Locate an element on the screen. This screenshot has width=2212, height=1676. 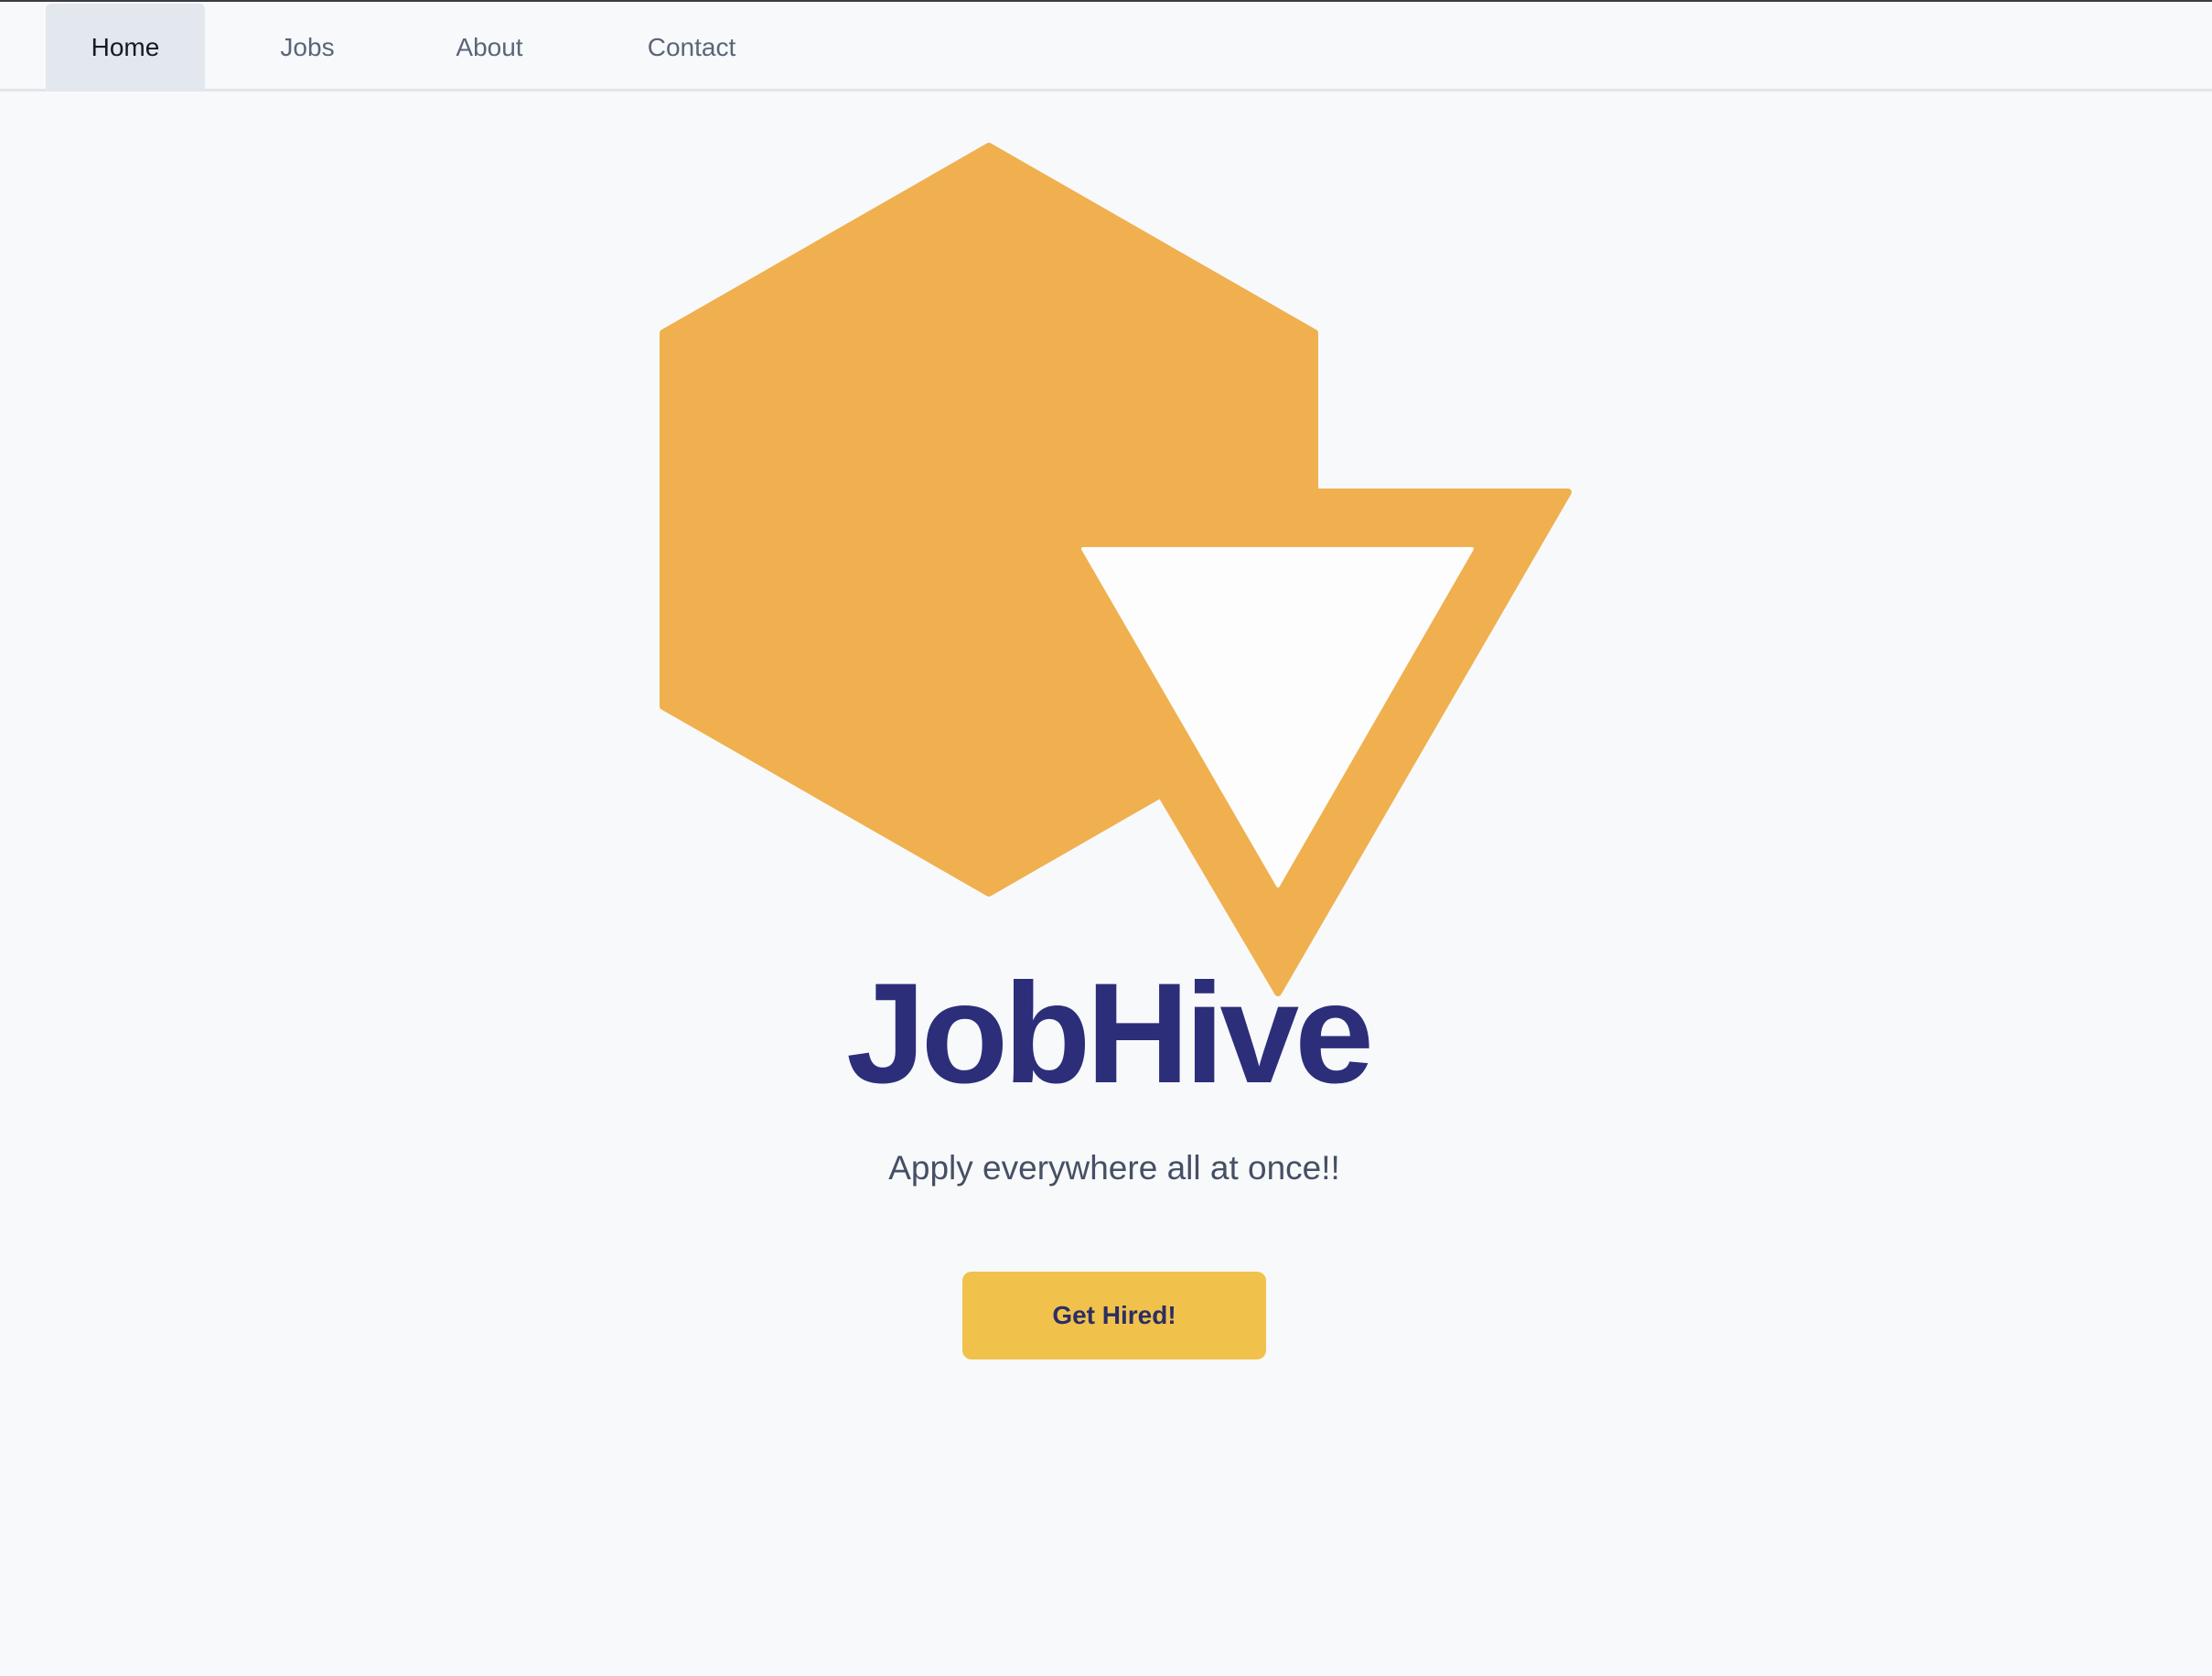
nav-item-contact: Contact is located at coordinates (691, 47).